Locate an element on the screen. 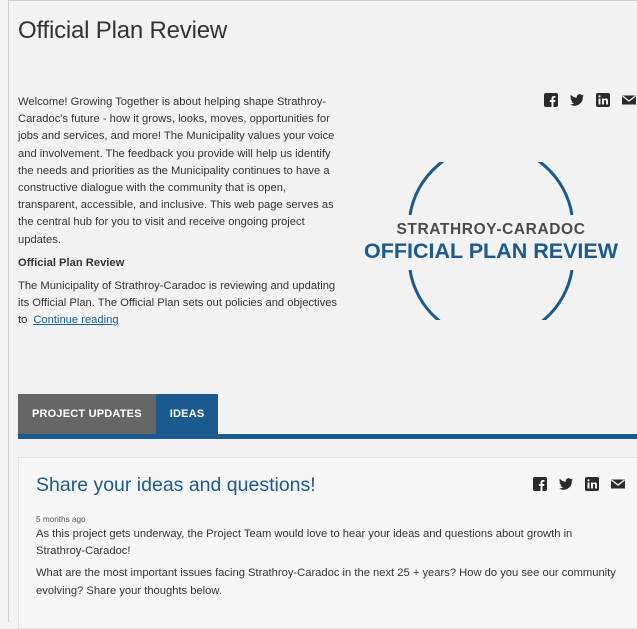 This screenshot has height=629, width=637. logo-top-arc is located at coordinates (491, 180).